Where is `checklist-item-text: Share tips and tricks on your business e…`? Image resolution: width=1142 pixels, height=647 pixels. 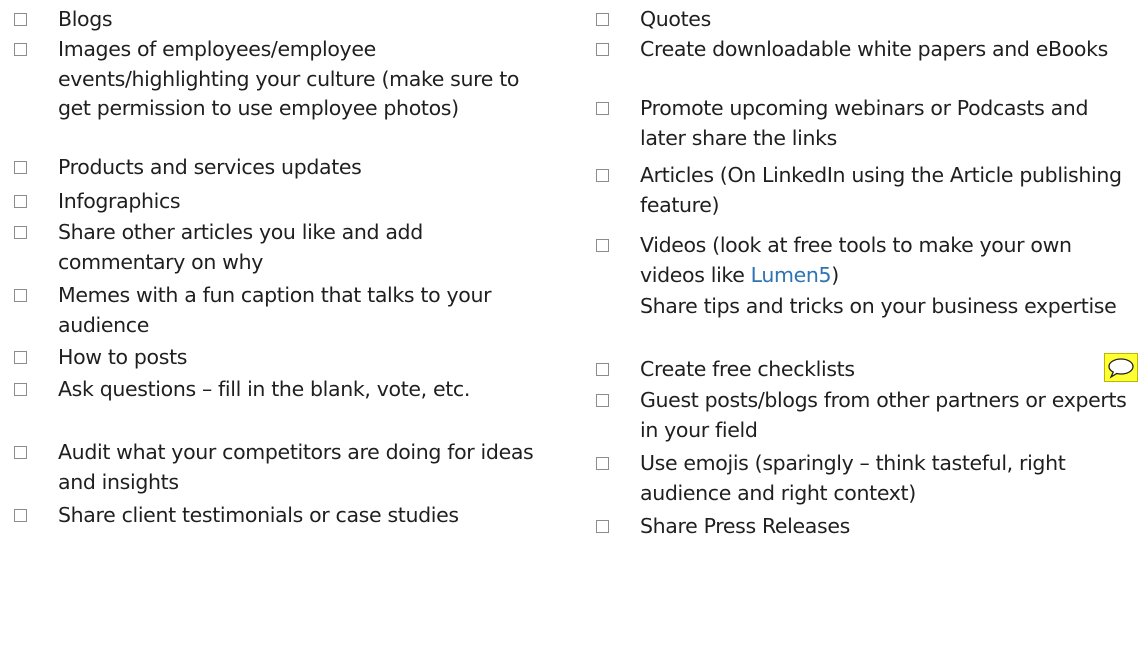
checklist-item-text: Share tips and tricks on your business e… is located at coordinates (878, 306).